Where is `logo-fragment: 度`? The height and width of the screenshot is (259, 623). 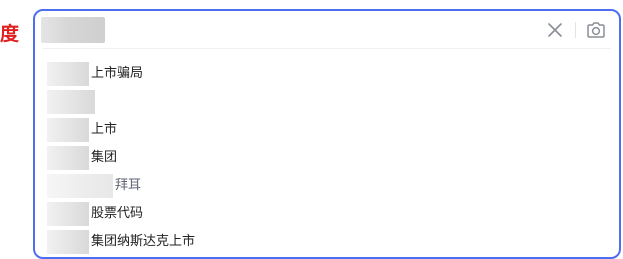
logo-fragment: 度 is located at coordinates (10, 34).